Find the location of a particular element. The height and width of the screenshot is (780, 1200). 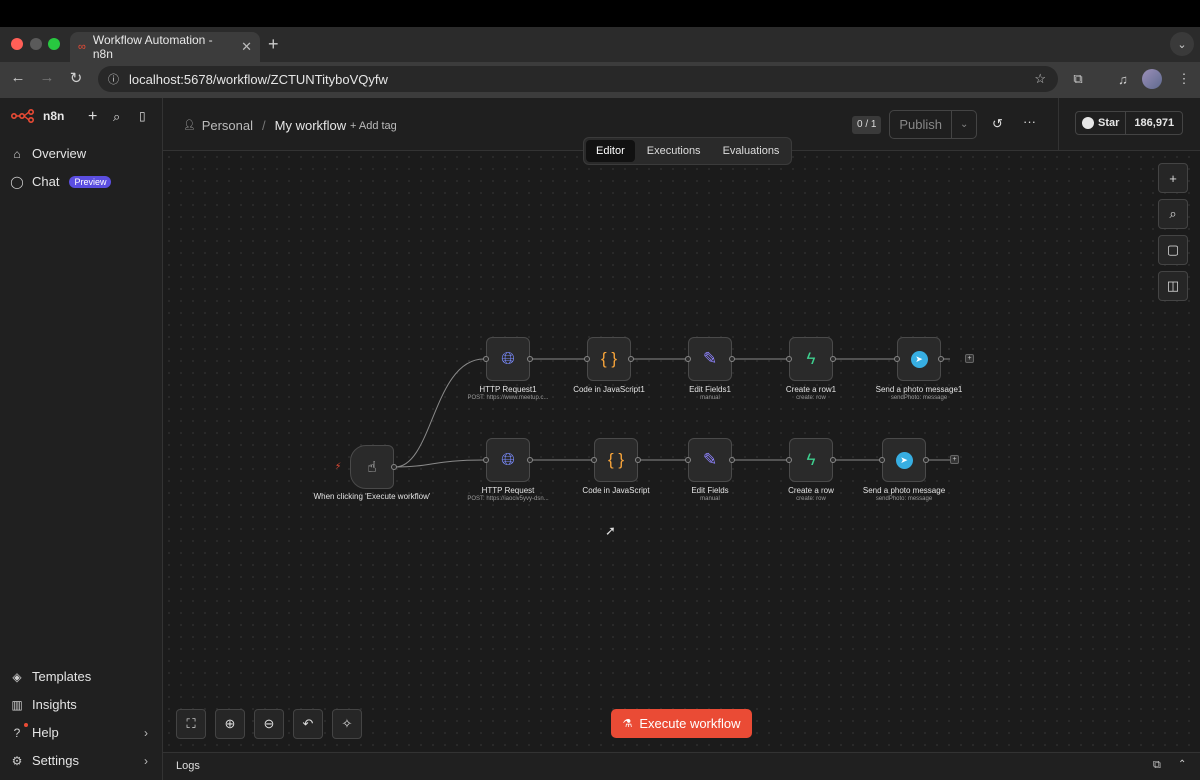

zoom-out-icon: ⊖ is located at coordinates (269, 724).